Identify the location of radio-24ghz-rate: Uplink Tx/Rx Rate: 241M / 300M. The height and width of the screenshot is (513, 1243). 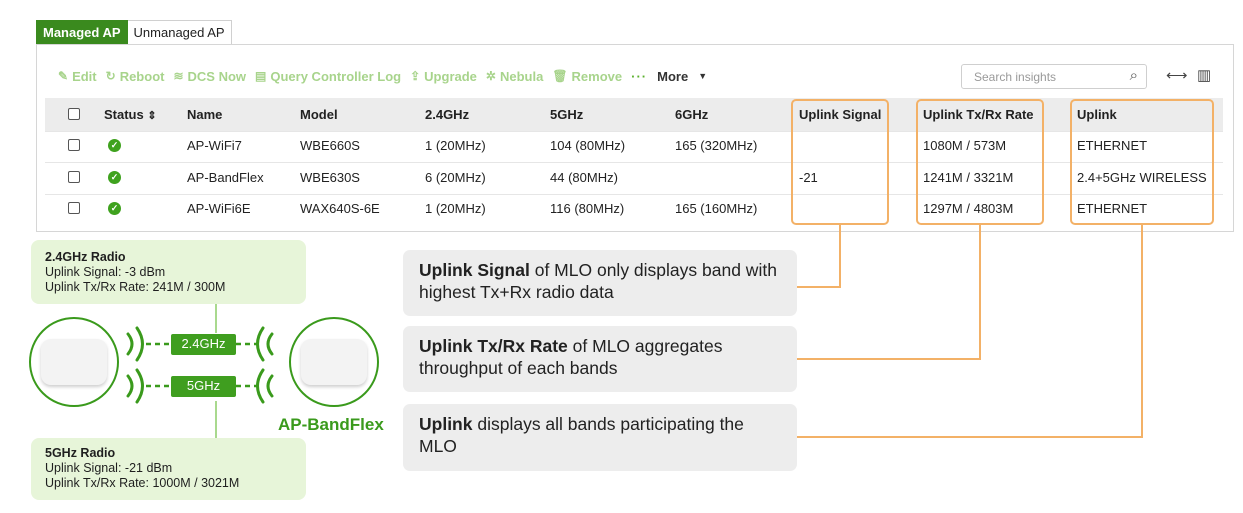
(135, 287).